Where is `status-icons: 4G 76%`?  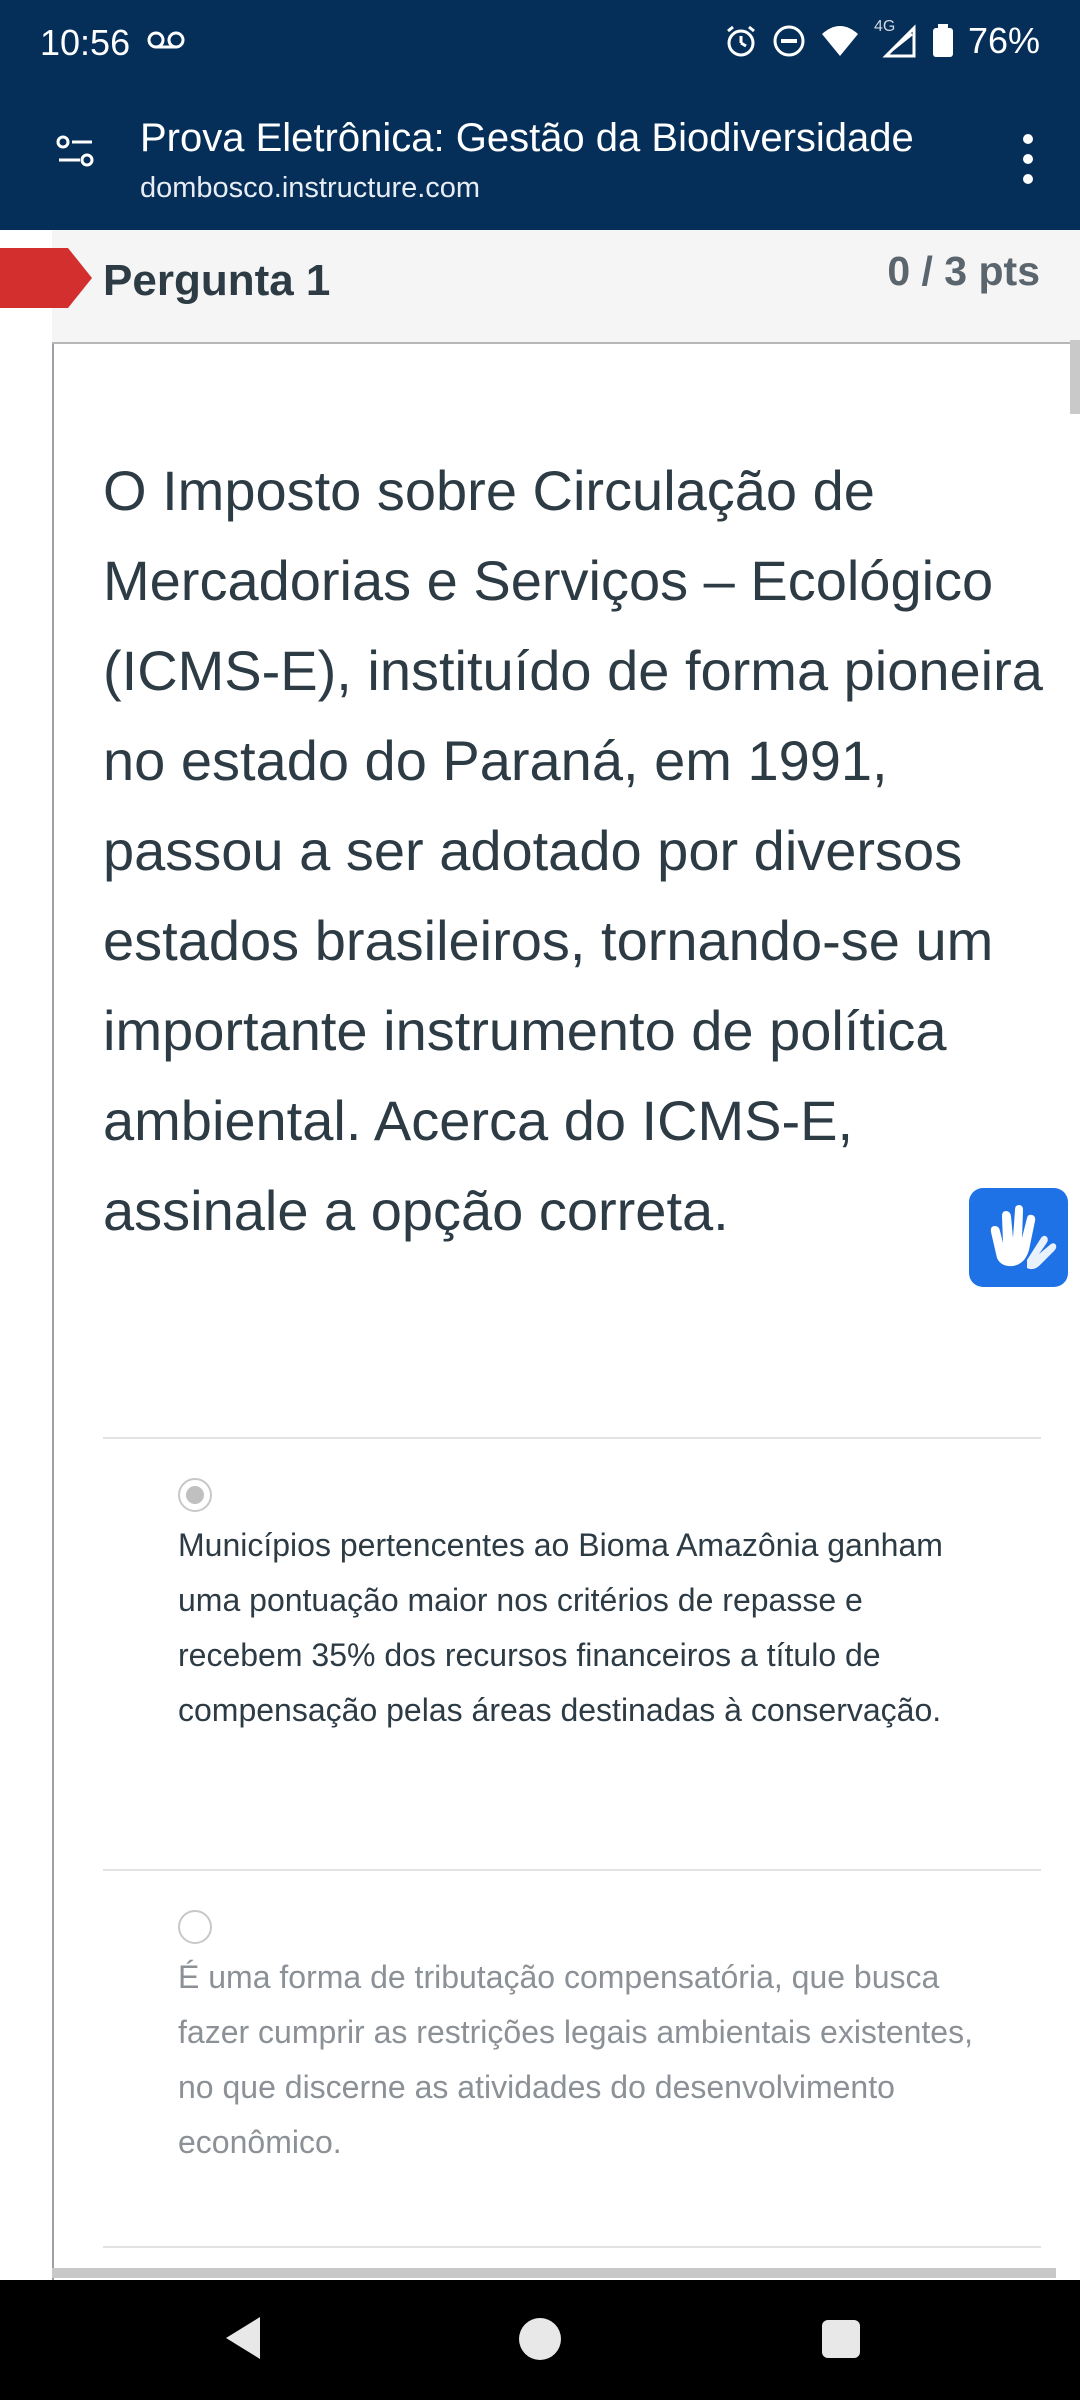 status-icons: 4G 76% is located at coordinates (882, 40).